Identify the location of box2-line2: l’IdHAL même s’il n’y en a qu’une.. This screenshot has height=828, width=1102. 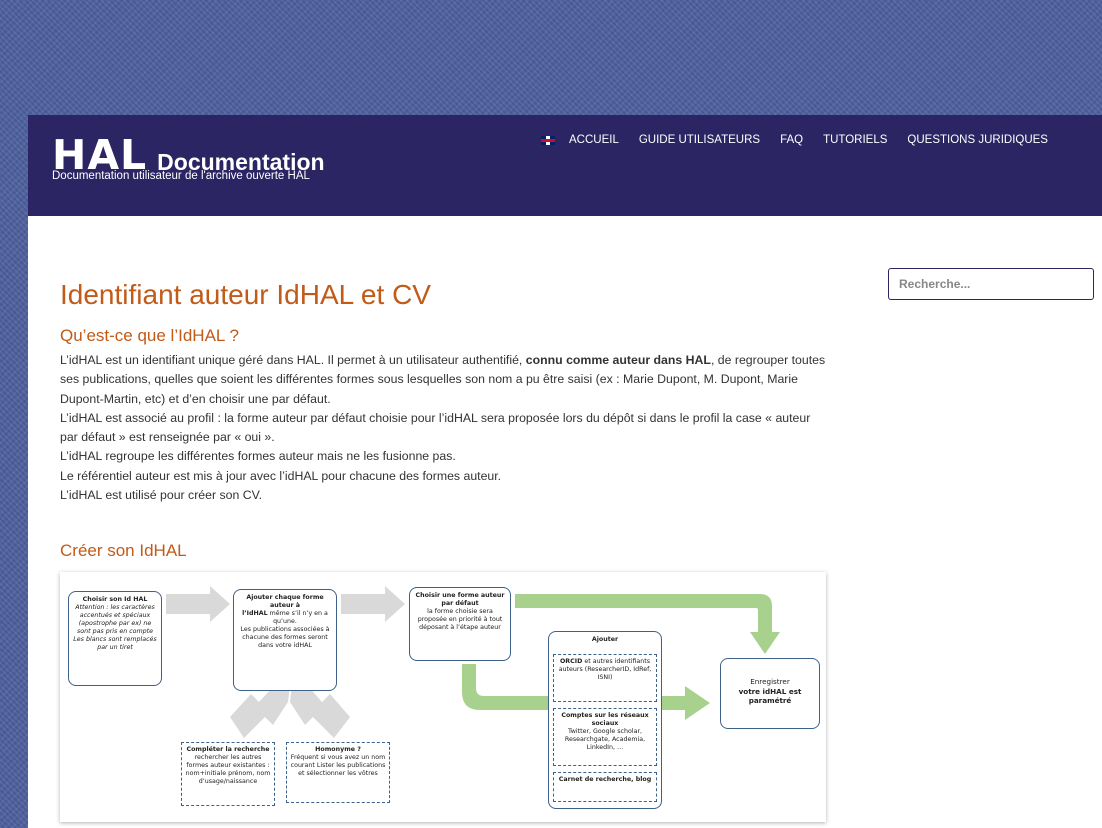
(285, 617).